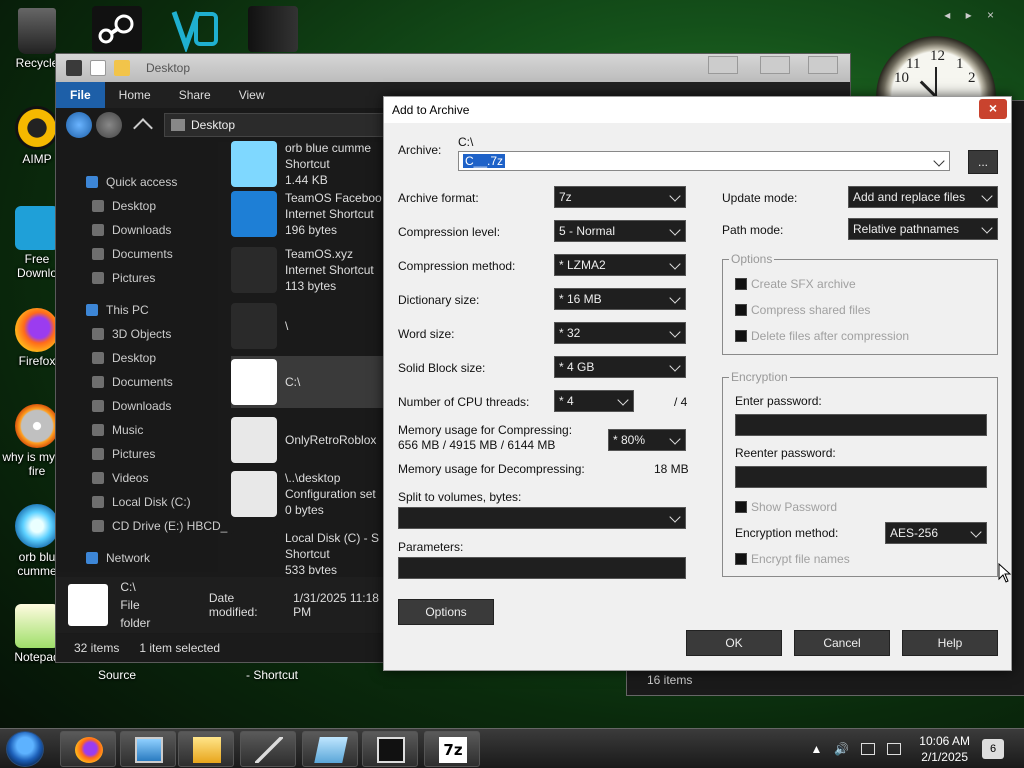 The width and height of the screenshot is (1024, 768). What do you see at coordinates (936, 533) in the screenshot?
I see `encryption-method-select: AES-256` at bounding box center [936, 533].